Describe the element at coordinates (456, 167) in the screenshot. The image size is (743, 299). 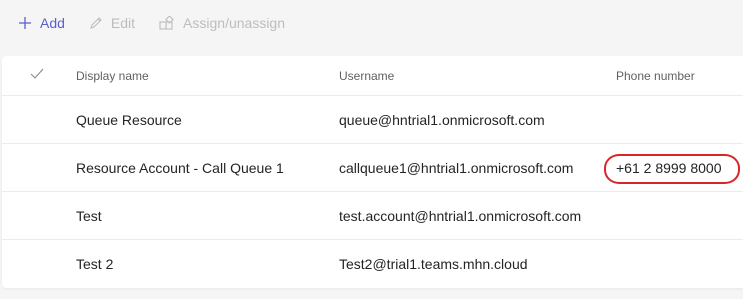
I see `username-cell: callqueue1@hntrial1.onmicrosoft.com` at that location.